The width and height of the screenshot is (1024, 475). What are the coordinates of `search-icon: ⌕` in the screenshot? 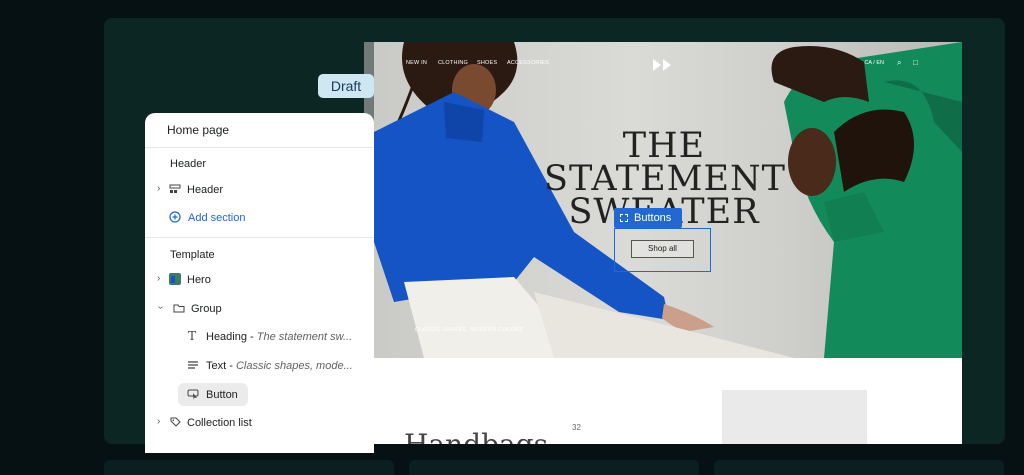 It's located at (899, 63).